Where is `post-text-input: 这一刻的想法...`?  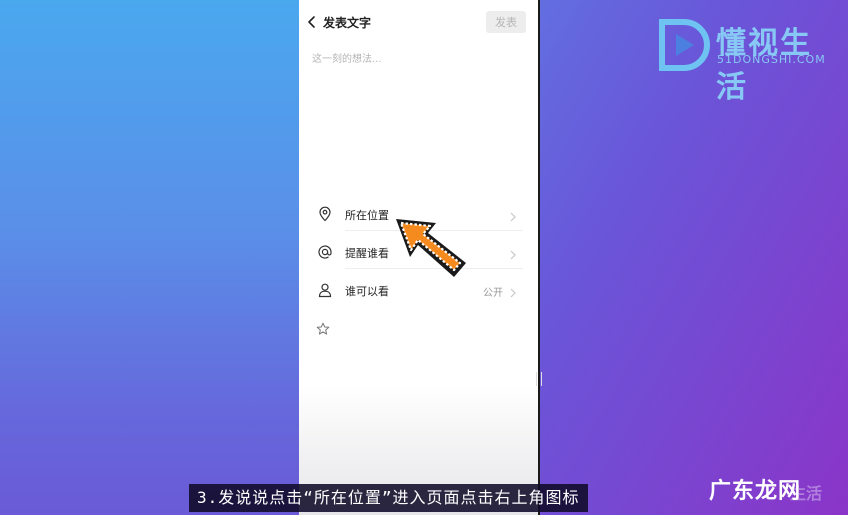 post-text-input: 这一刻的想法... is located at coordinates (347, 57).